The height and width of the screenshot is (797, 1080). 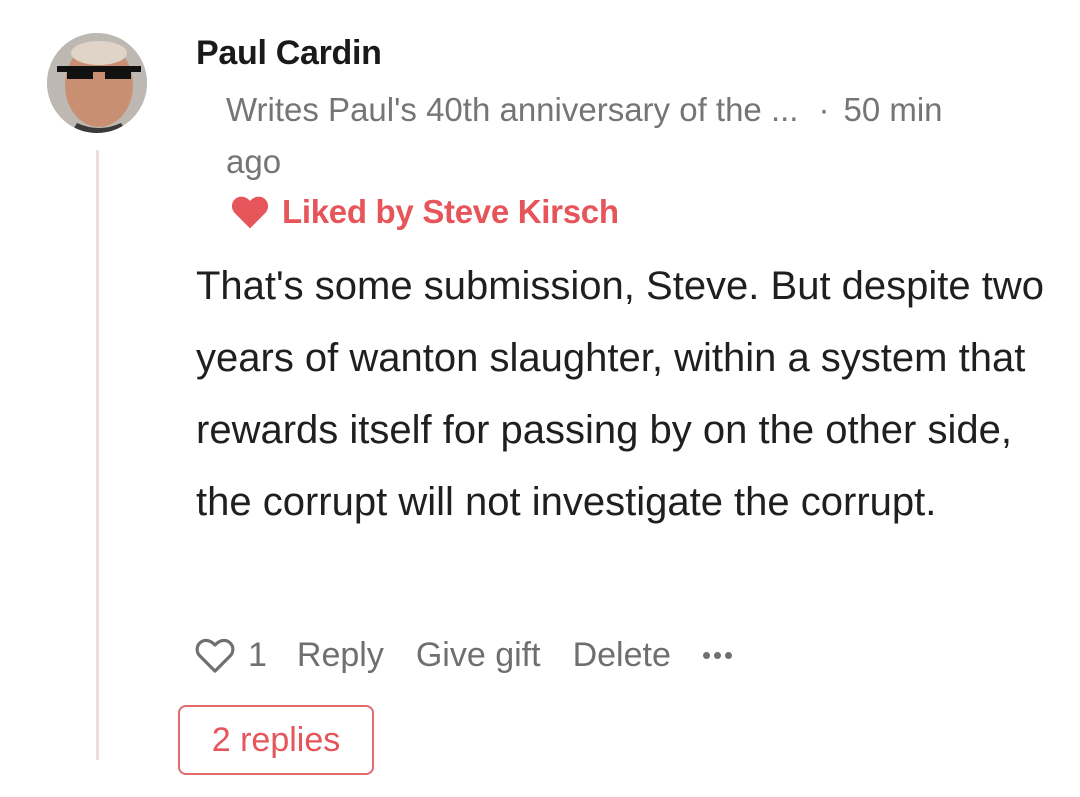 I want to click on heart-filled-icon, so click(x=250, y=212).